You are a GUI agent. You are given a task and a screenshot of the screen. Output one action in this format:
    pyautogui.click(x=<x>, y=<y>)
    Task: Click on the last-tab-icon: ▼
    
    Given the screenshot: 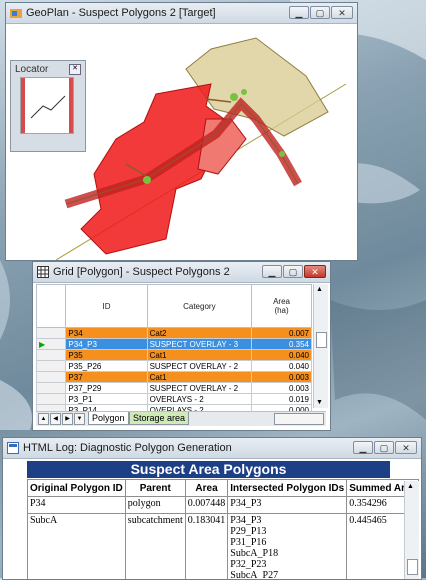 What is the action you would take?
    pyautogui.click(x=79, y=419)
    